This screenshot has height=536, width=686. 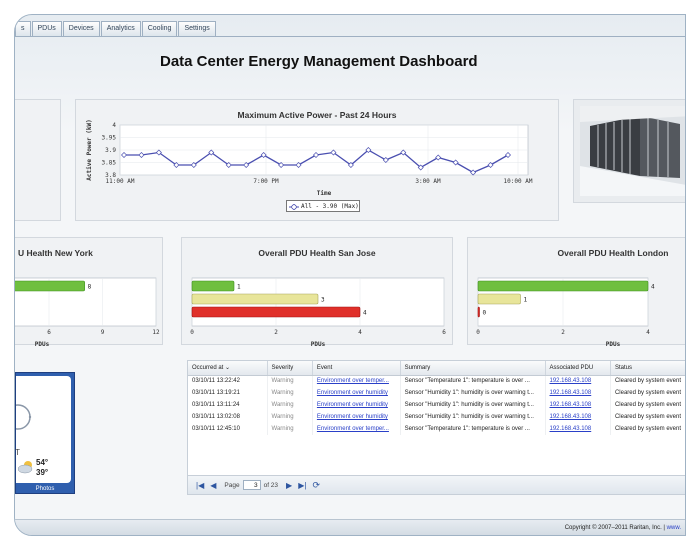 I want to click on y-tick-label: 4, so click(x=114, y=125).